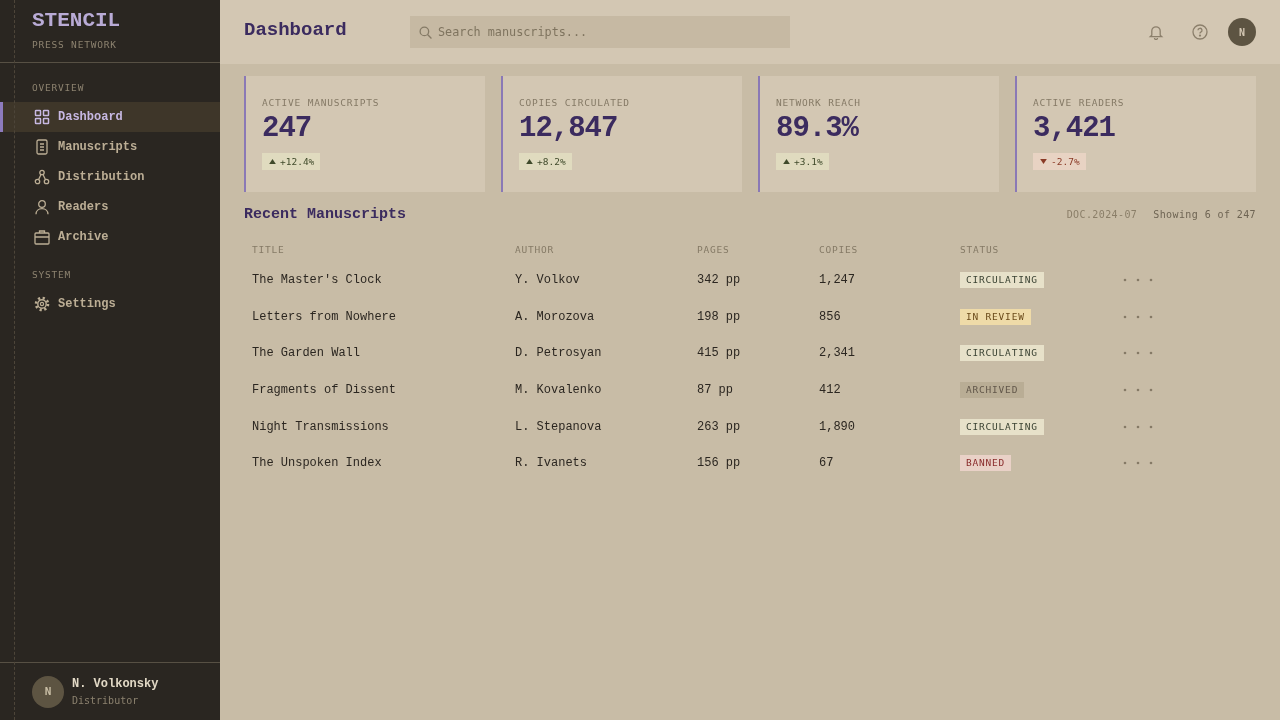 Image resolution: width=1280 pixels, height=720 pixels. Describe the element at coordinates (110, 147) in the screenshot. I see `nav-item: Manuscripts` at that location.